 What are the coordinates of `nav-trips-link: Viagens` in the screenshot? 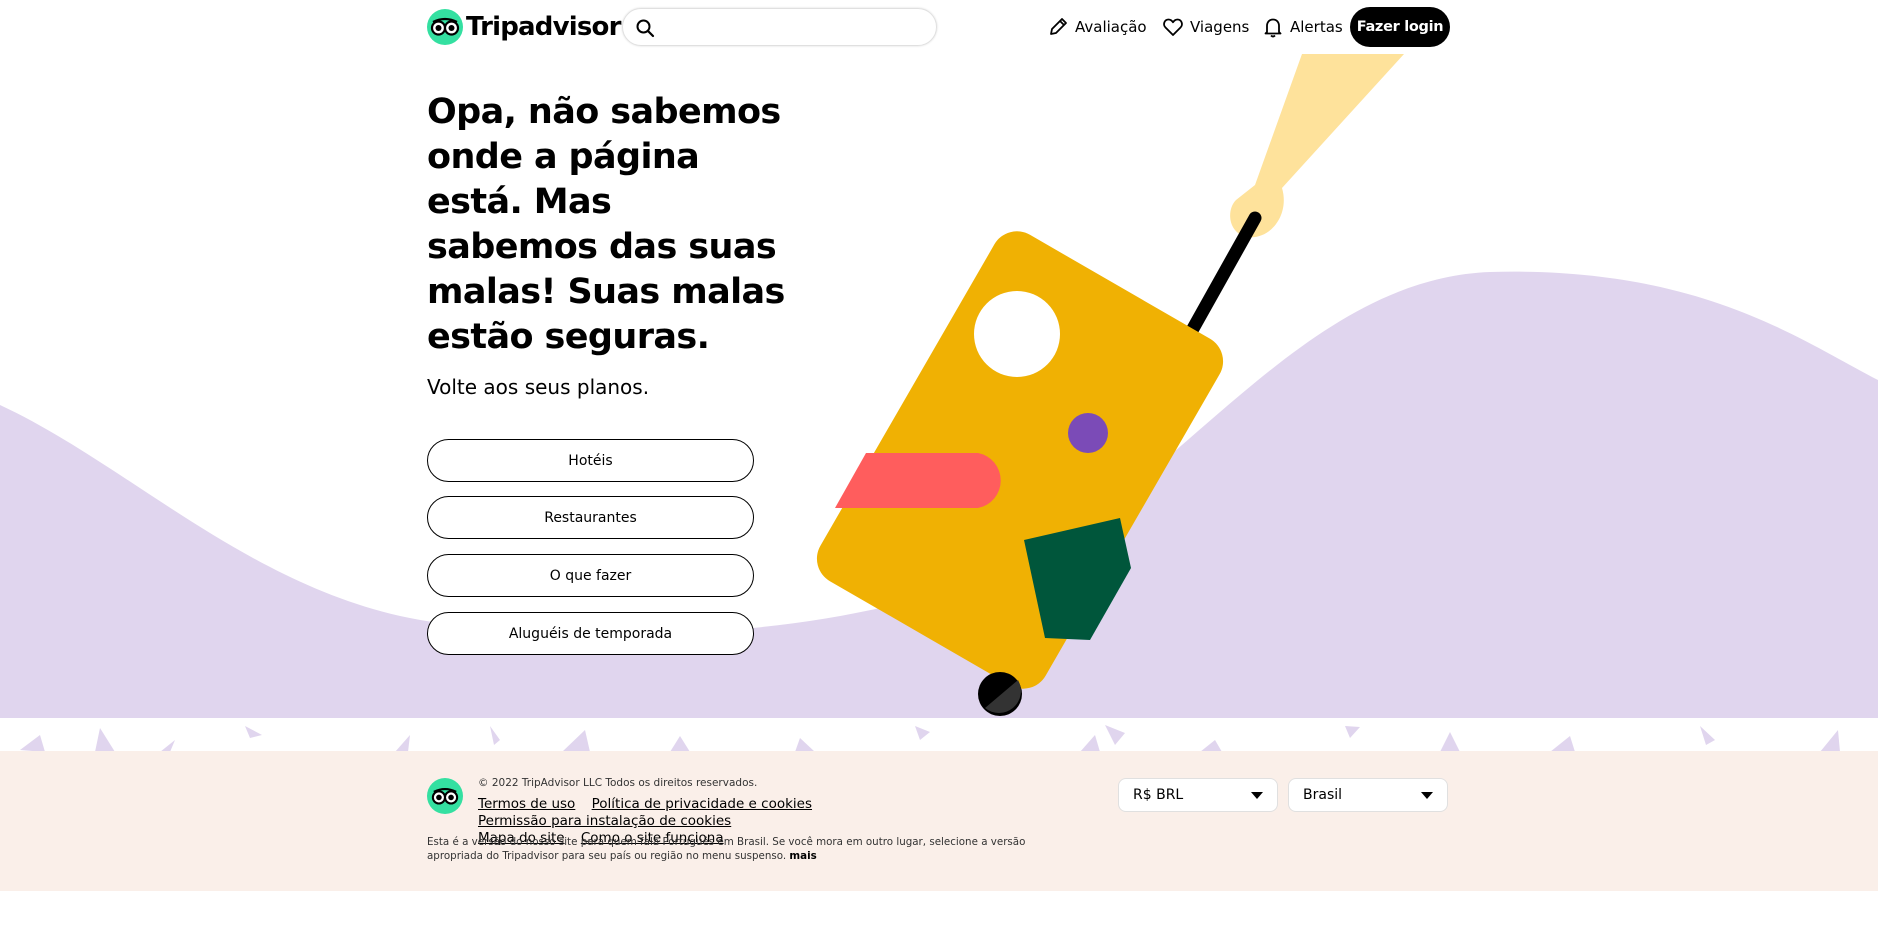 It's located at (1205, 27).